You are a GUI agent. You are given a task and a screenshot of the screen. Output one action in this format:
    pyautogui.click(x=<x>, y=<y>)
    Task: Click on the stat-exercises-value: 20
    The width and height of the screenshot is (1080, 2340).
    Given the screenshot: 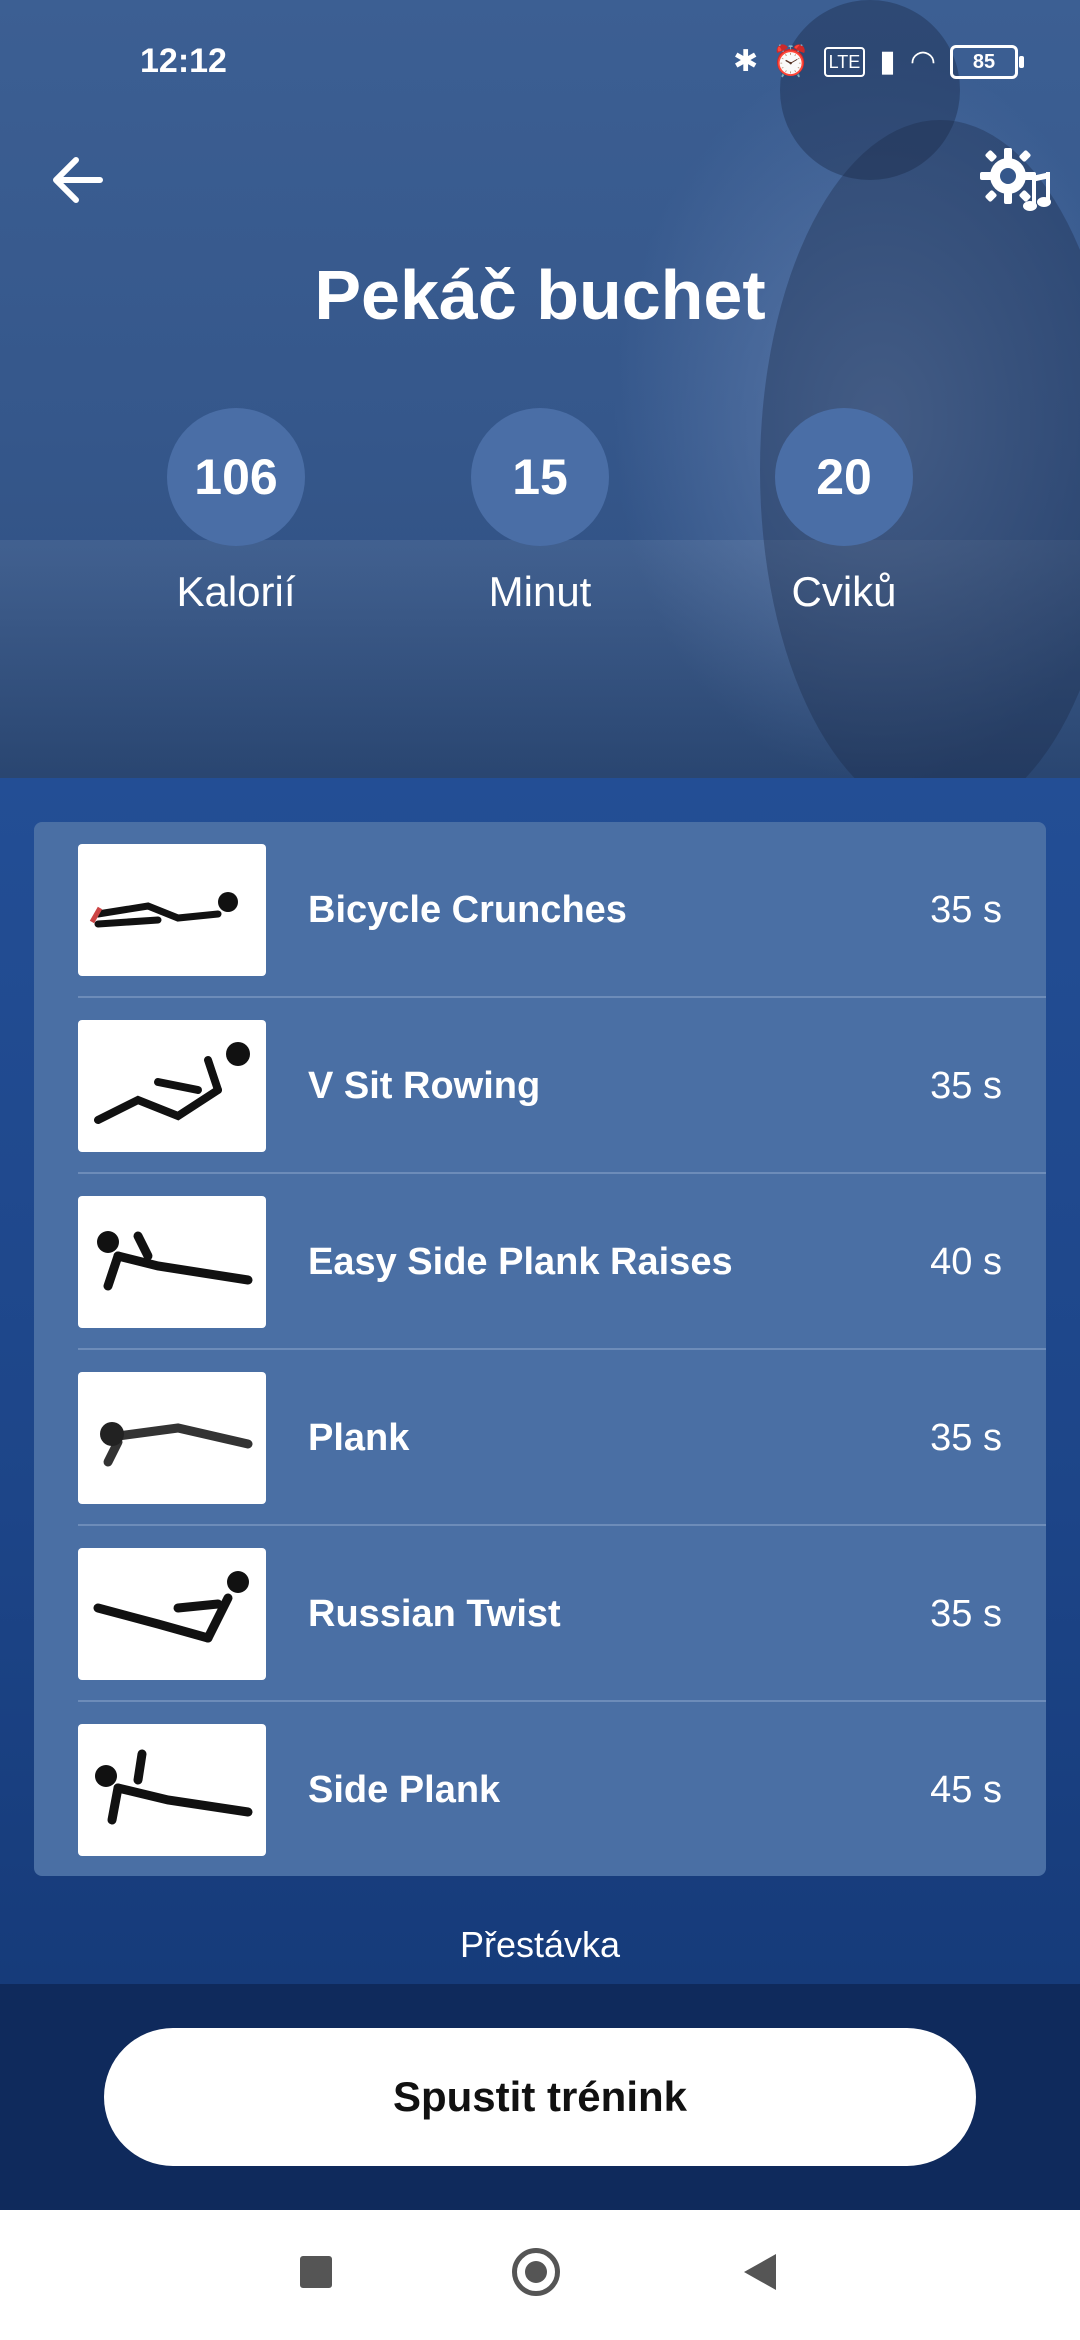 What is the action you would take?
    pyautogui.click(x=844, y=477)
    